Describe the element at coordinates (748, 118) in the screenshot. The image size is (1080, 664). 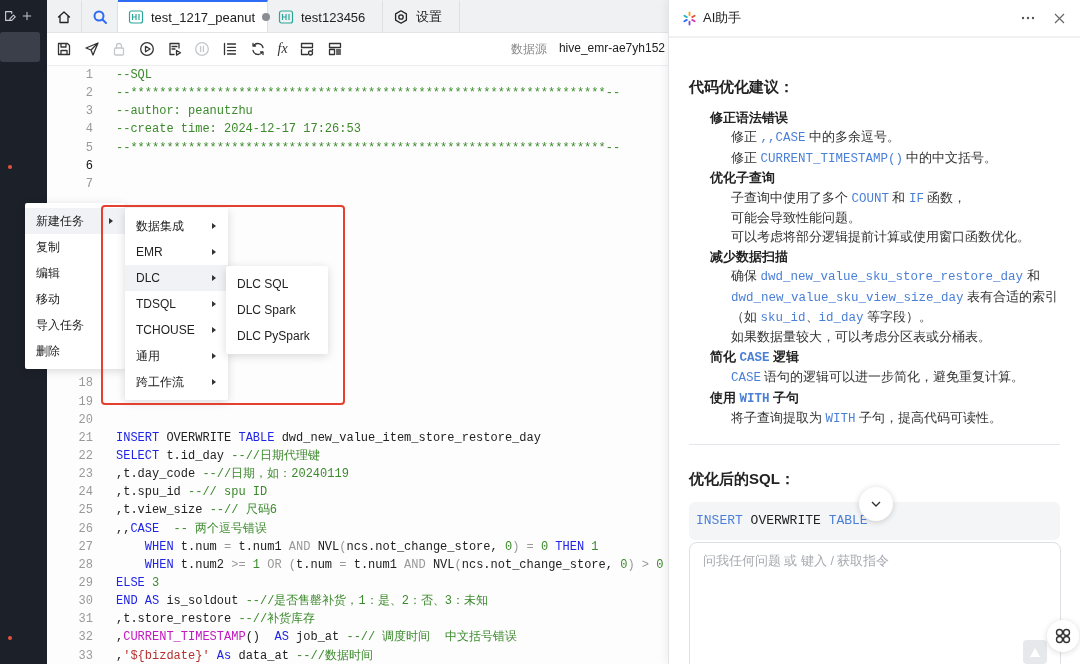
I see `suggestion-title: 修正语法错误` at that location.